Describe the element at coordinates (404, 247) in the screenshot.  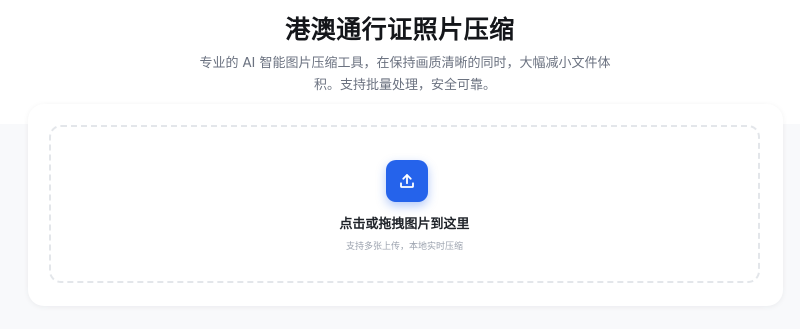
I see `dropzone-hint: 支持多张上传，本地实时压缩` at that location.